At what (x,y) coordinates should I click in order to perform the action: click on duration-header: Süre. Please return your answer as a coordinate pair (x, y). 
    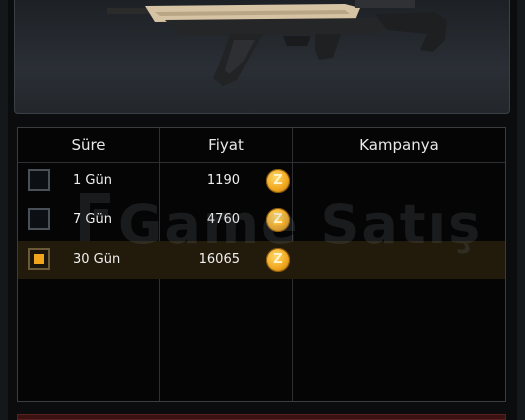
    Looking at the image, I should click on (88, 145).